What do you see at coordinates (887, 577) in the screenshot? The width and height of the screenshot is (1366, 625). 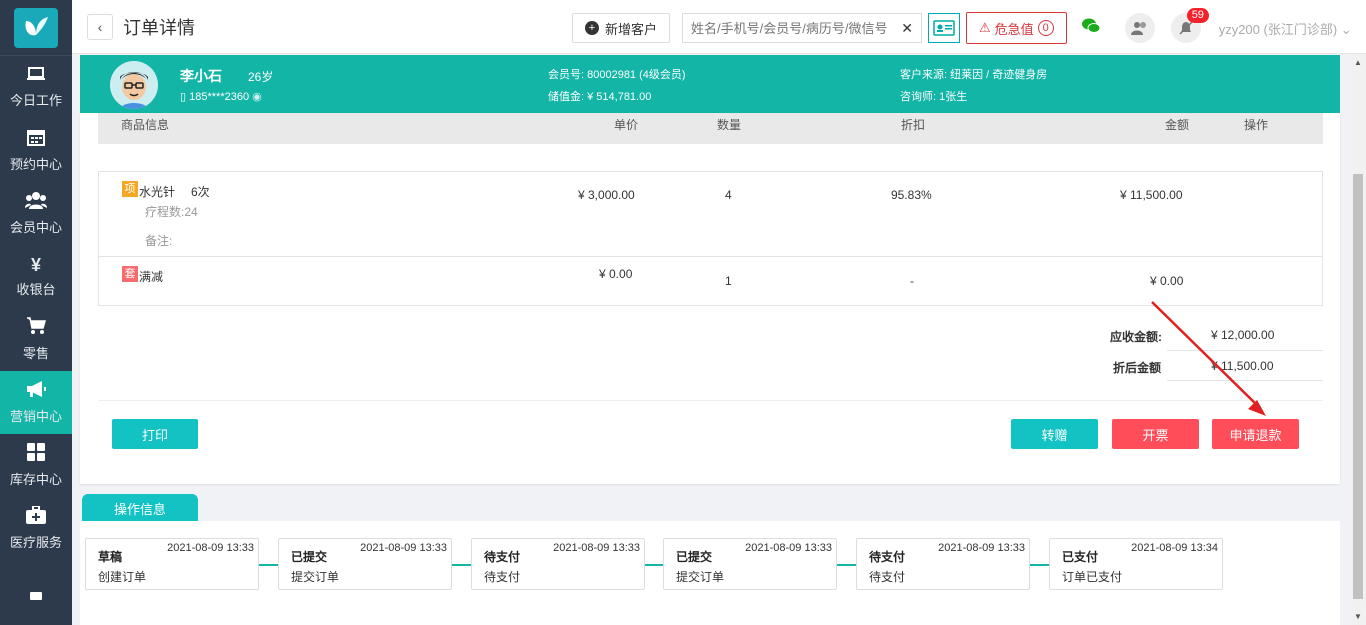 I see `step-desc: 待支付` at bounding box center [887, 577].